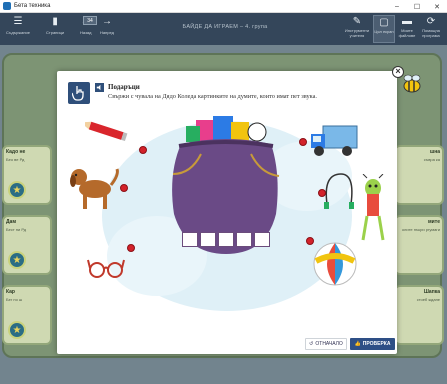 This screenshot has height=384, width=447. What do you see at coordinates (357, 33) in the screenshot?
I see `toolbar-tools-label: Инструменти учителя` at bounding box center [357, 33].